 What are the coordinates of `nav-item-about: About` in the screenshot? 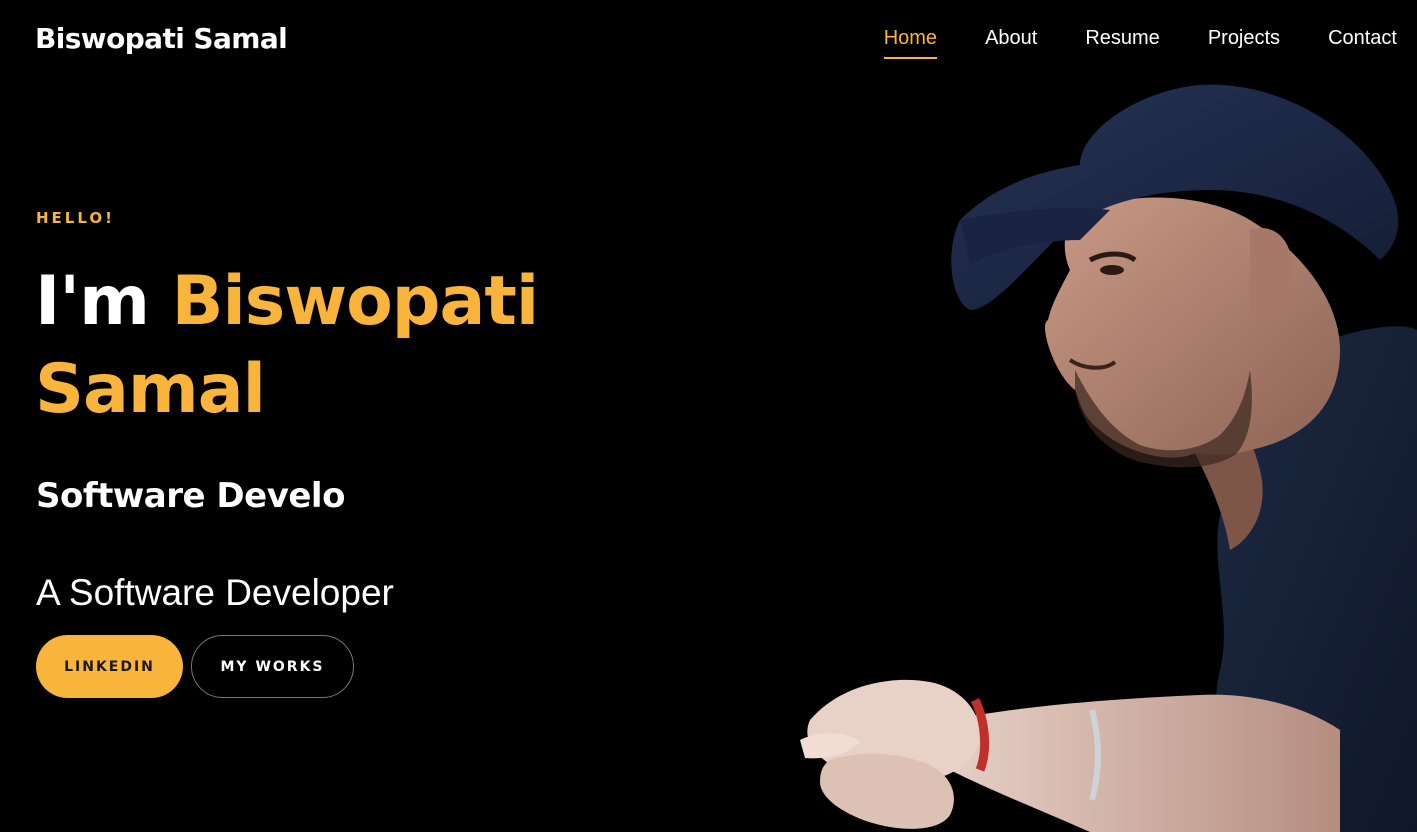 It's located at (1011, 38).